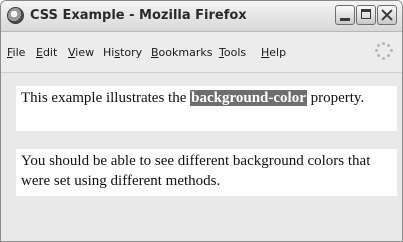 This screenshot has width=403, height=242. What do you see at coordinates (85, 52) in the screenshot?
I see `menu-view-label: iew` at bounding box center [85, 52].